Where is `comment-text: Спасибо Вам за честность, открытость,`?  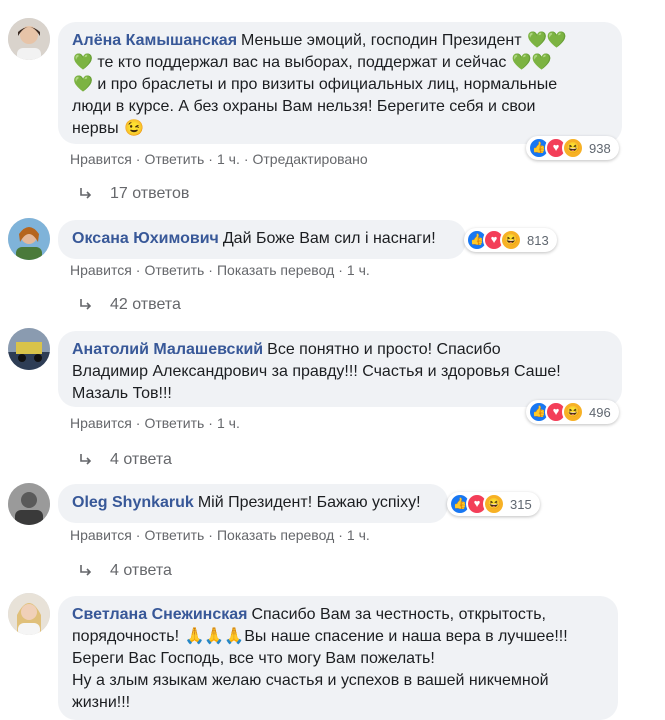 comment-text: Спасибо Вам за честность, открытость, is located at coordinates (398, 614).